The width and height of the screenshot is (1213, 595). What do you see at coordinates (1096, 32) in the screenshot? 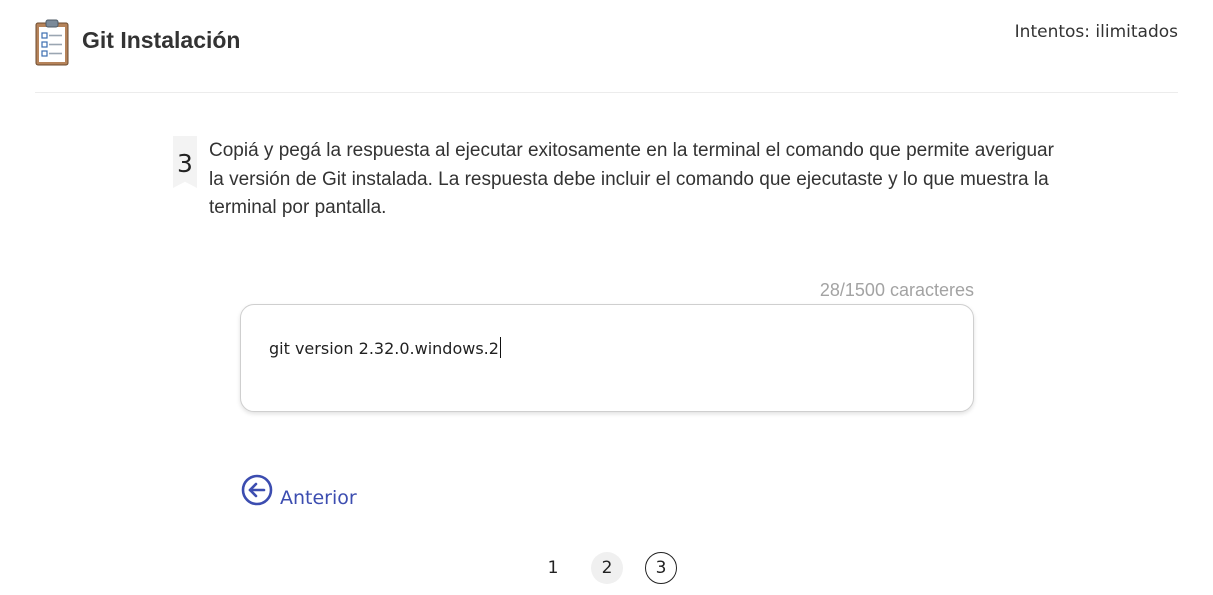
I see `attempts-label: Intentos: ilimitados` at bounding box center [1096, 32].